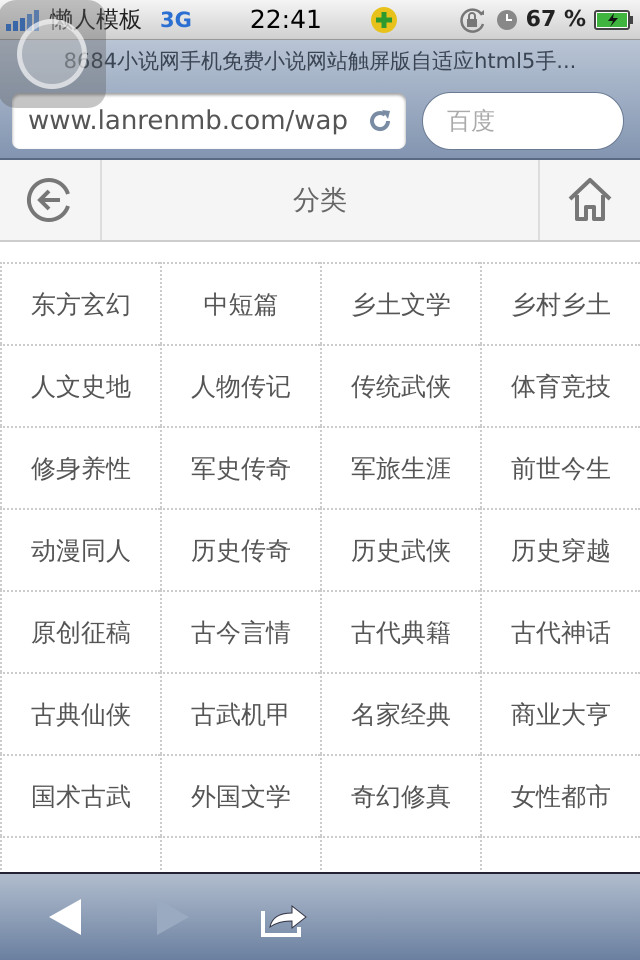  What do you see at coordinates (80, 713) in the screenshot?
I see `category-link: 古典仙侠` at bounding box center [80, 713].